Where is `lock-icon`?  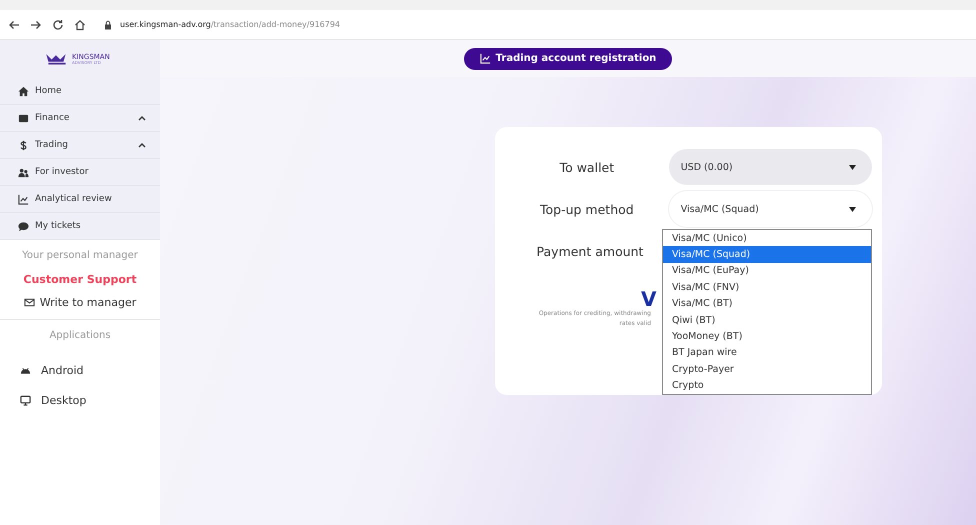
lock-icon is located at coordinates (108, 24).